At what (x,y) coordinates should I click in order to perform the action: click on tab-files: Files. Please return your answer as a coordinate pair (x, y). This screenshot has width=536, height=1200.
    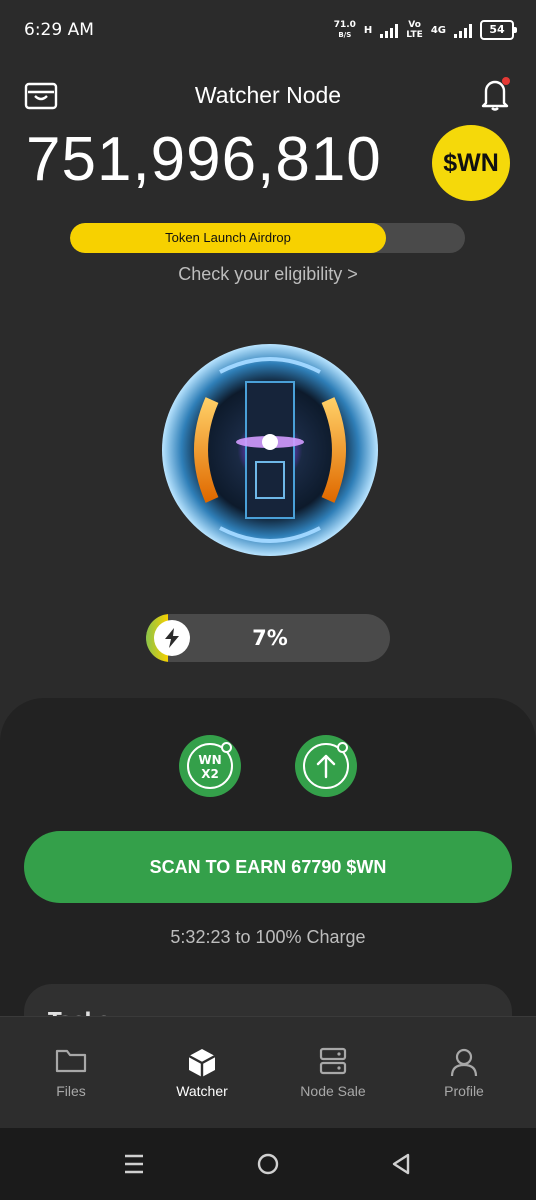
    Looking at the image, I should click on (71, 1073).